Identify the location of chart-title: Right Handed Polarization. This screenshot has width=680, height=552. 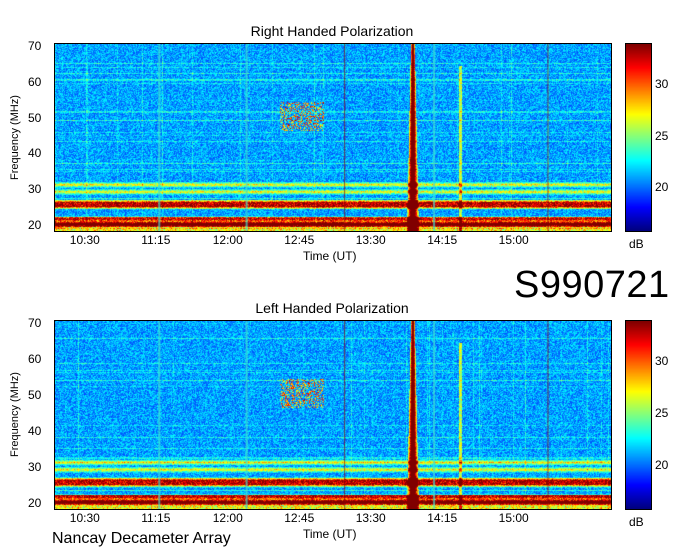
(332, 31).